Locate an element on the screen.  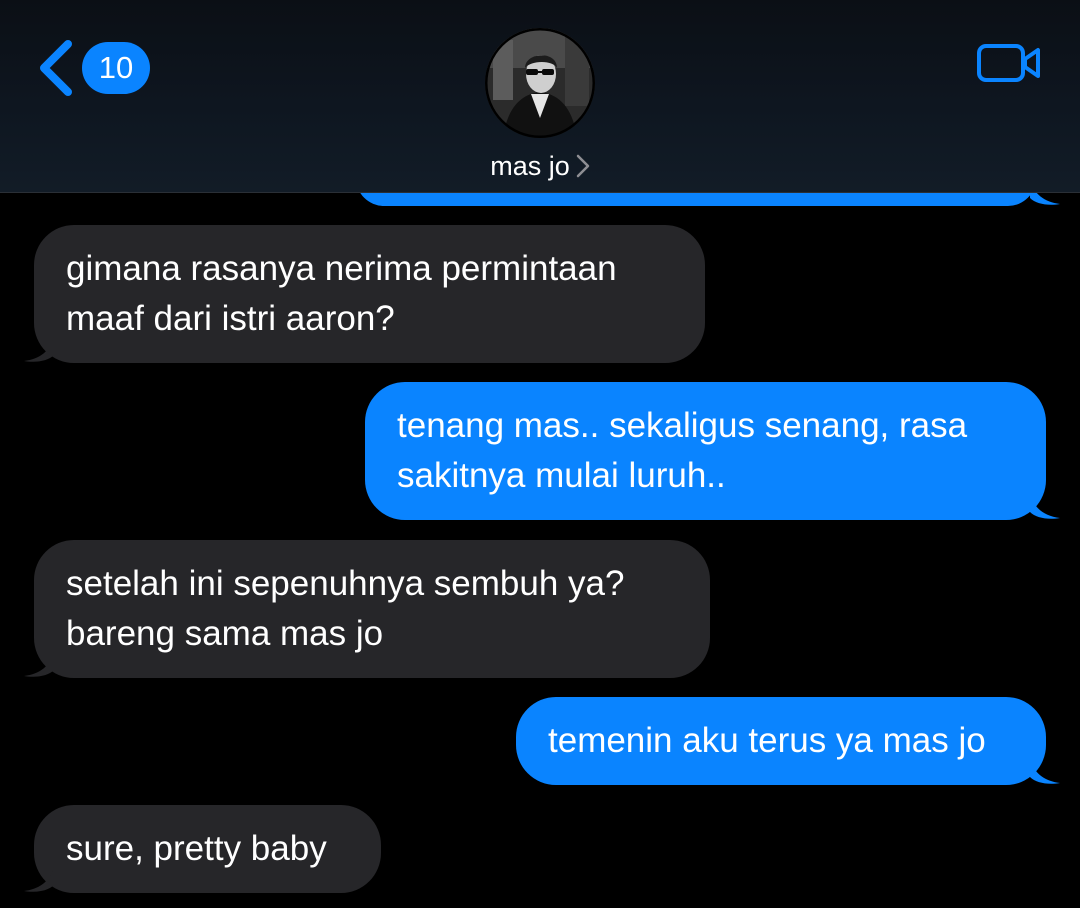
video-call-button is located at coordinates (1009, 63).